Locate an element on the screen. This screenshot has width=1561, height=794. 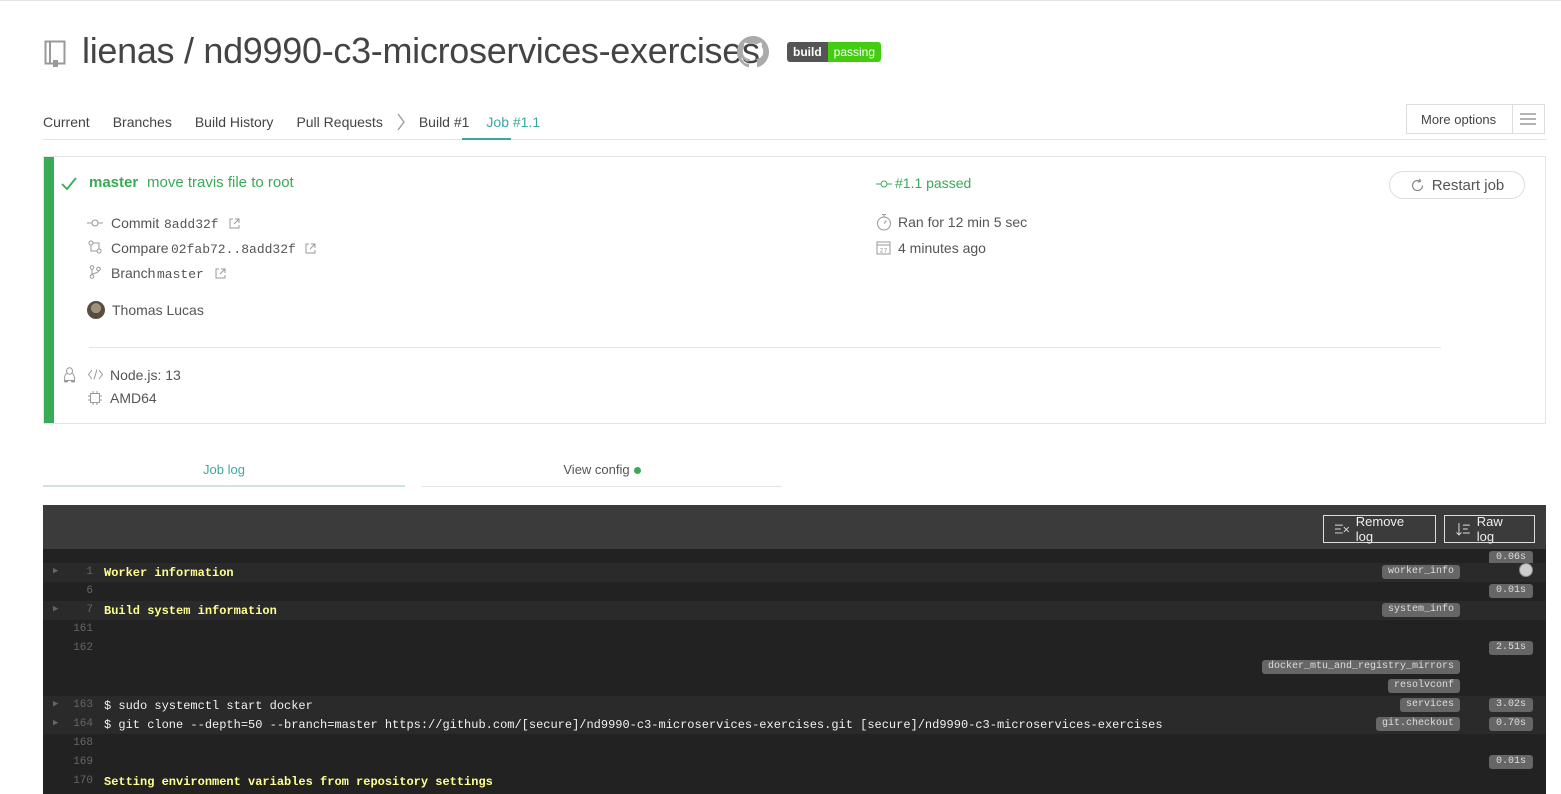
compare-icon is located at coordinates (95, 247).